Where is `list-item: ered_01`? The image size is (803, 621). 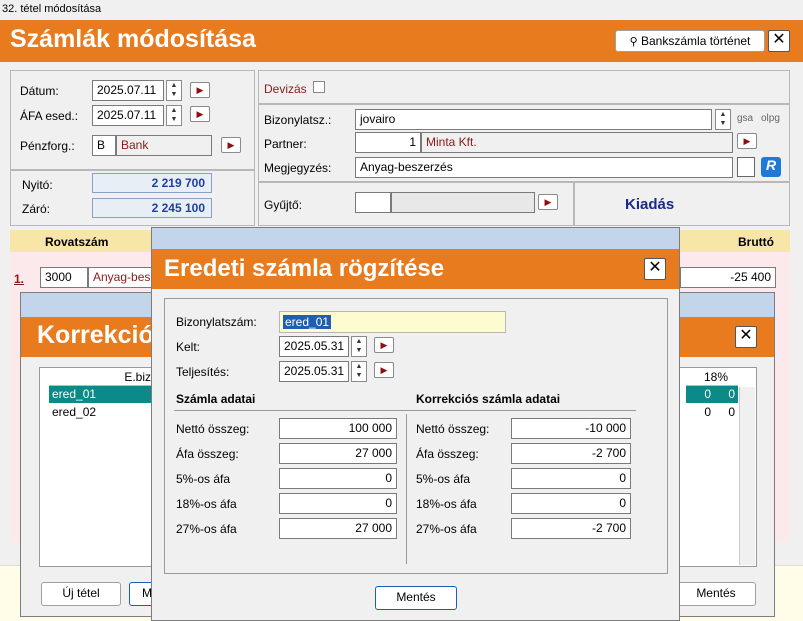
list-item: ered_01 is located at coordinates (104, 394).